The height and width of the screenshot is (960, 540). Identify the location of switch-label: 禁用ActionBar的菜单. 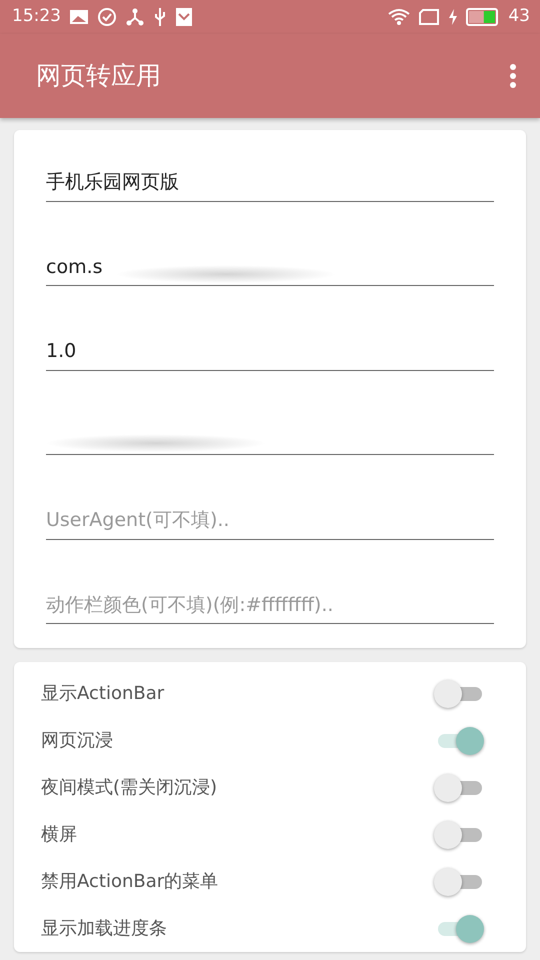
(129, 882).